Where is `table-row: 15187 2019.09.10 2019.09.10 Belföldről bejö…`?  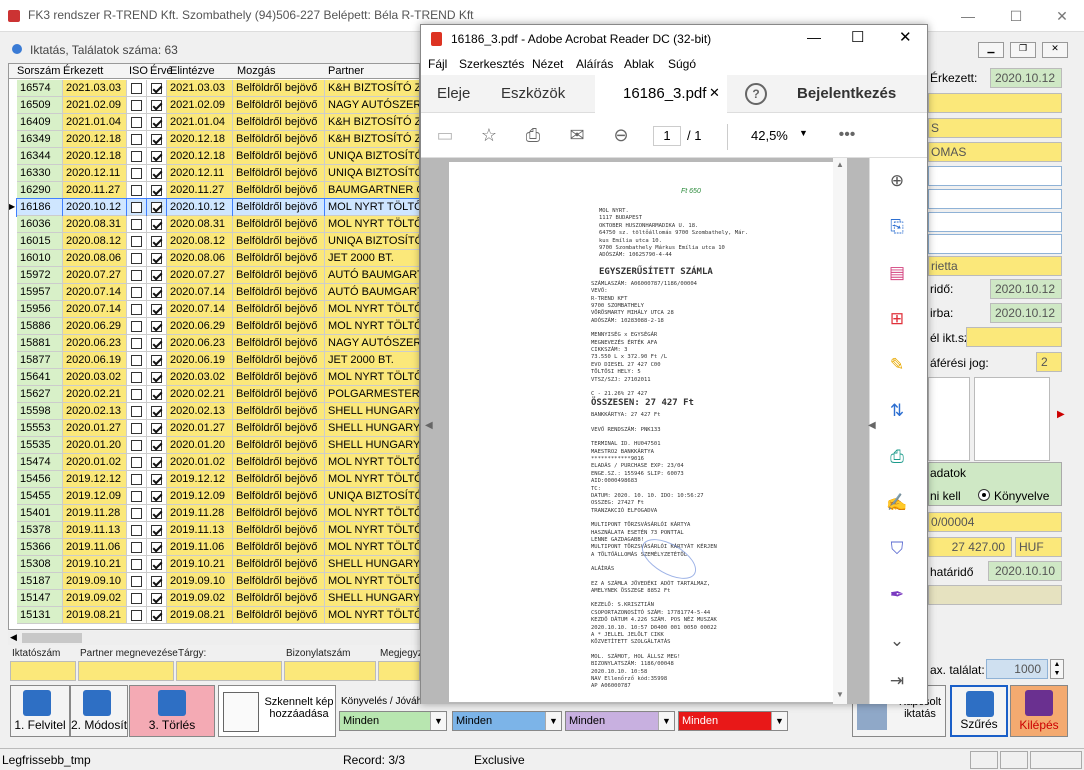
table-row: 15187 2019.09.10 2019.09.10 Belföldről bejö… is located at coordinates (214, 581).